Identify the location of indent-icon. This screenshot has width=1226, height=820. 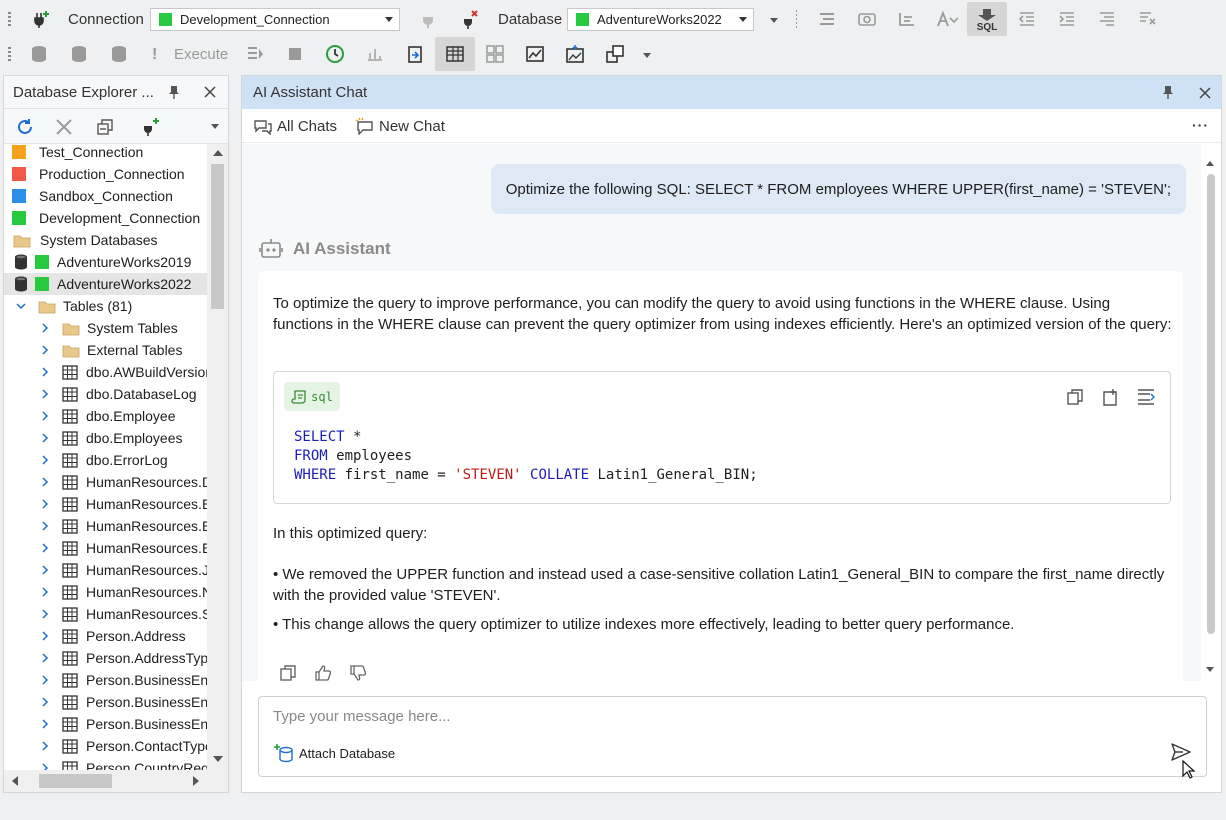
(907, 19).